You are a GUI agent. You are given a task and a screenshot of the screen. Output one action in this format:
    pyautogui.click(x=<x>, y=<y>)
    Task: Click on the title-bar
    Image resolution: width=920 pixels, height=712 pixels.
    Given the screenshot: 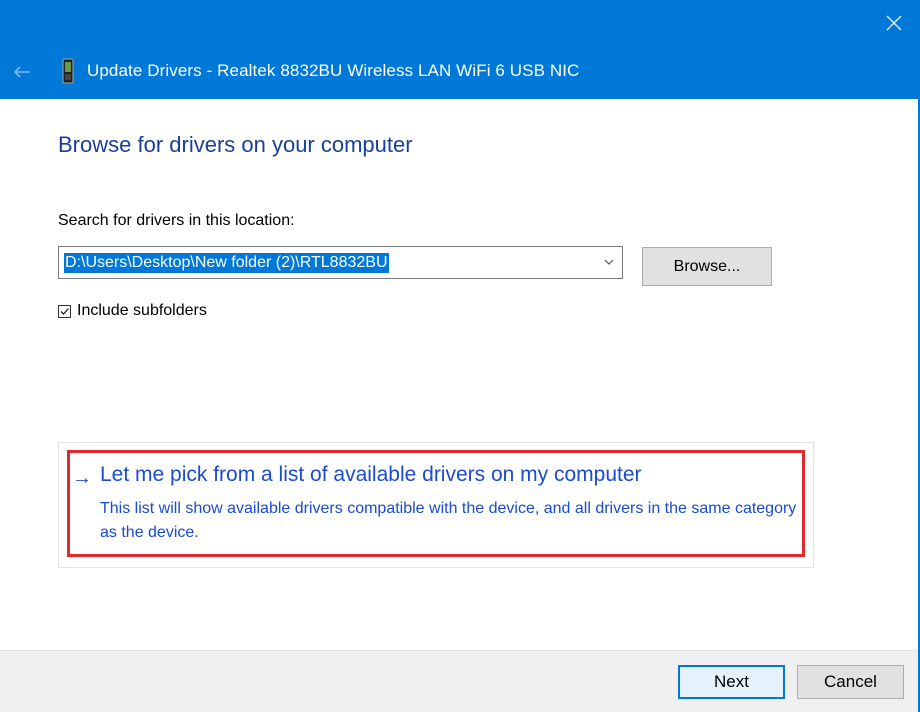 What is the action you would take?
    pyautogui.click(x=460, y=23)
    